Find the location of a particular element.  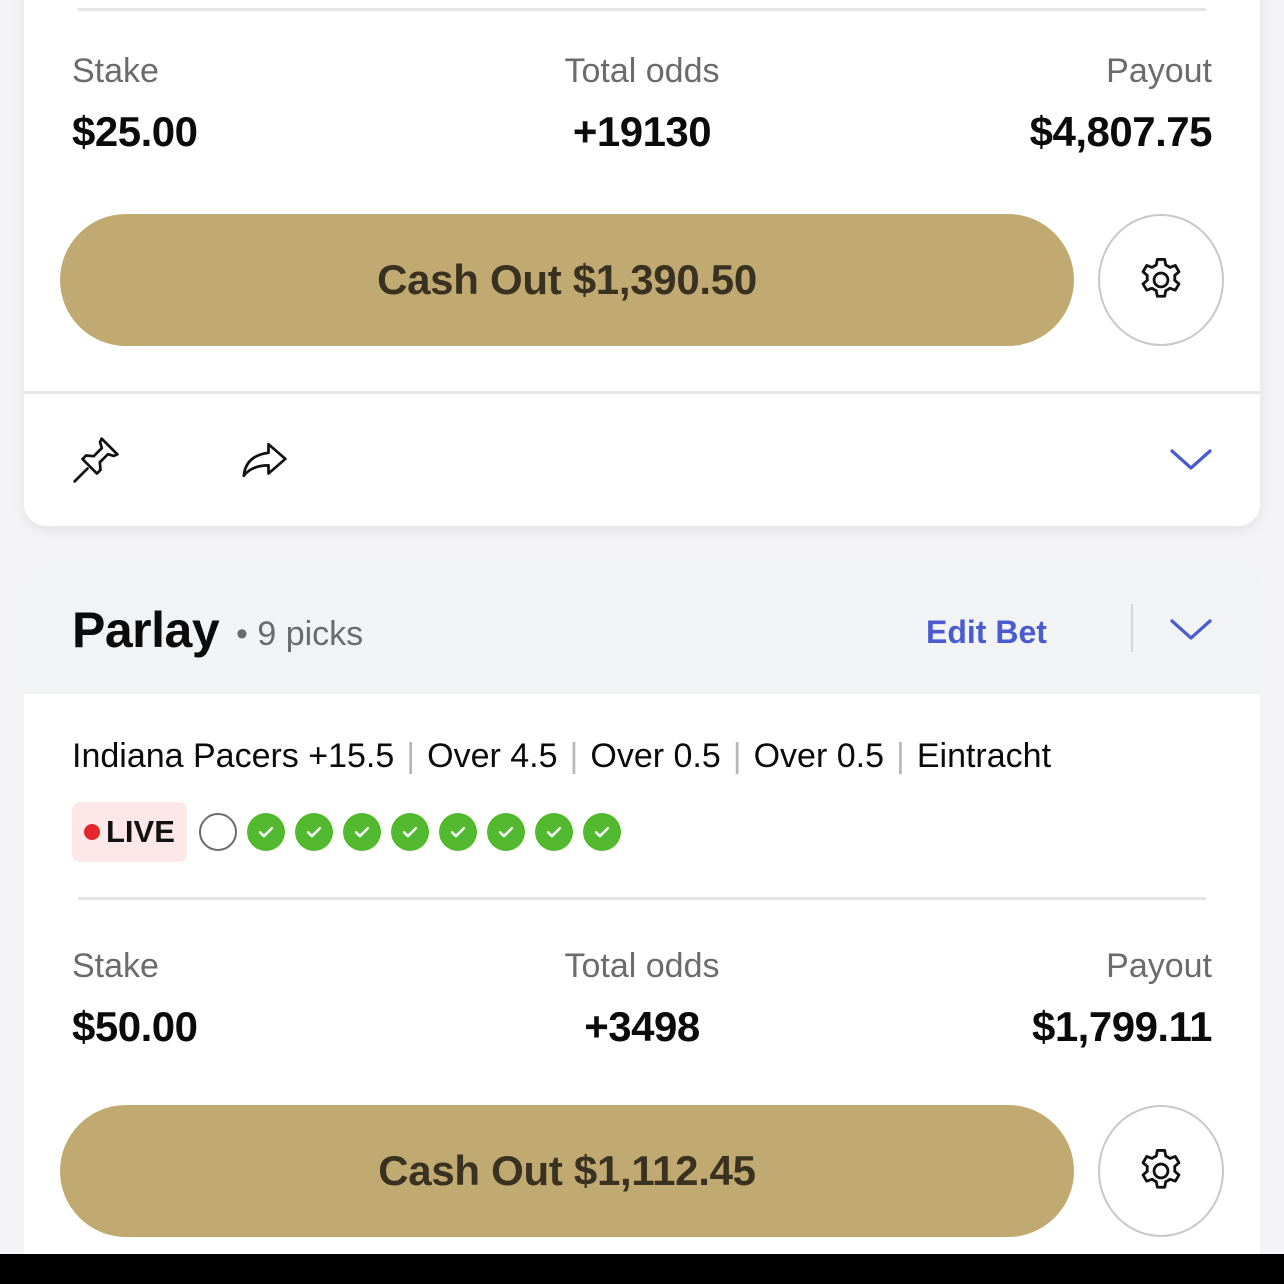

edit-bet-button: Edit Bet is located at coordinates (986, 632).